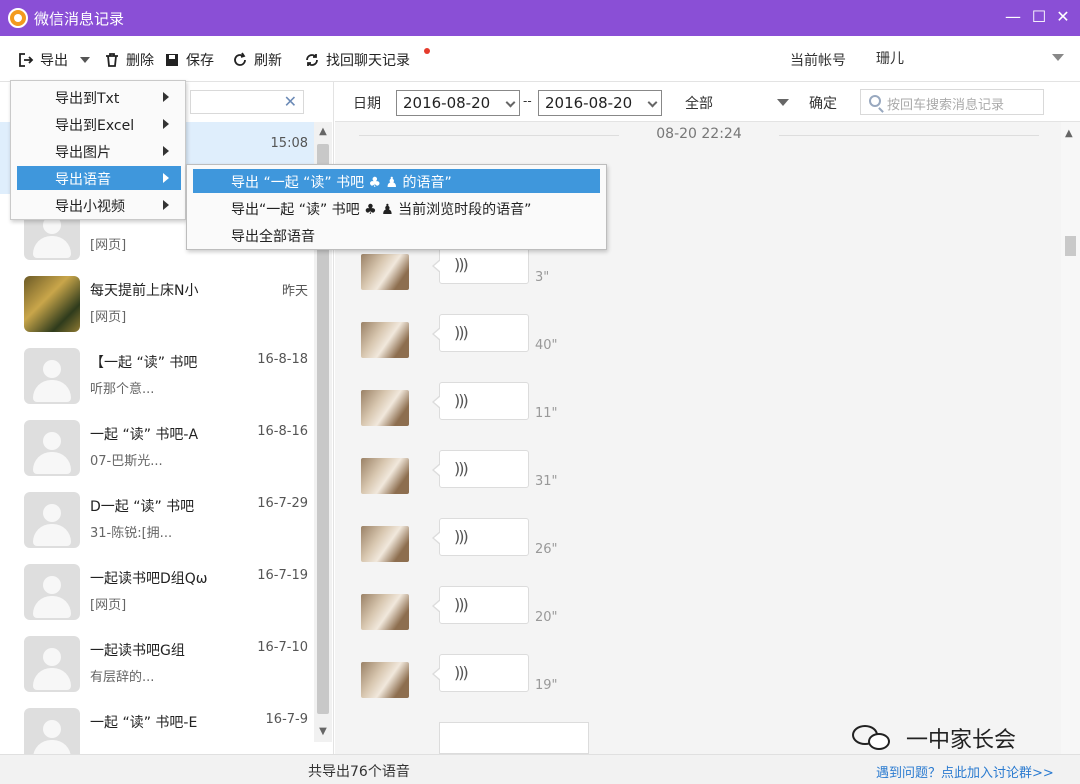 The image size is (1080, 784). What do you see at coordinates (514, 738) in the screenshot?
I see `image-message` at bounding box center [514, 738].